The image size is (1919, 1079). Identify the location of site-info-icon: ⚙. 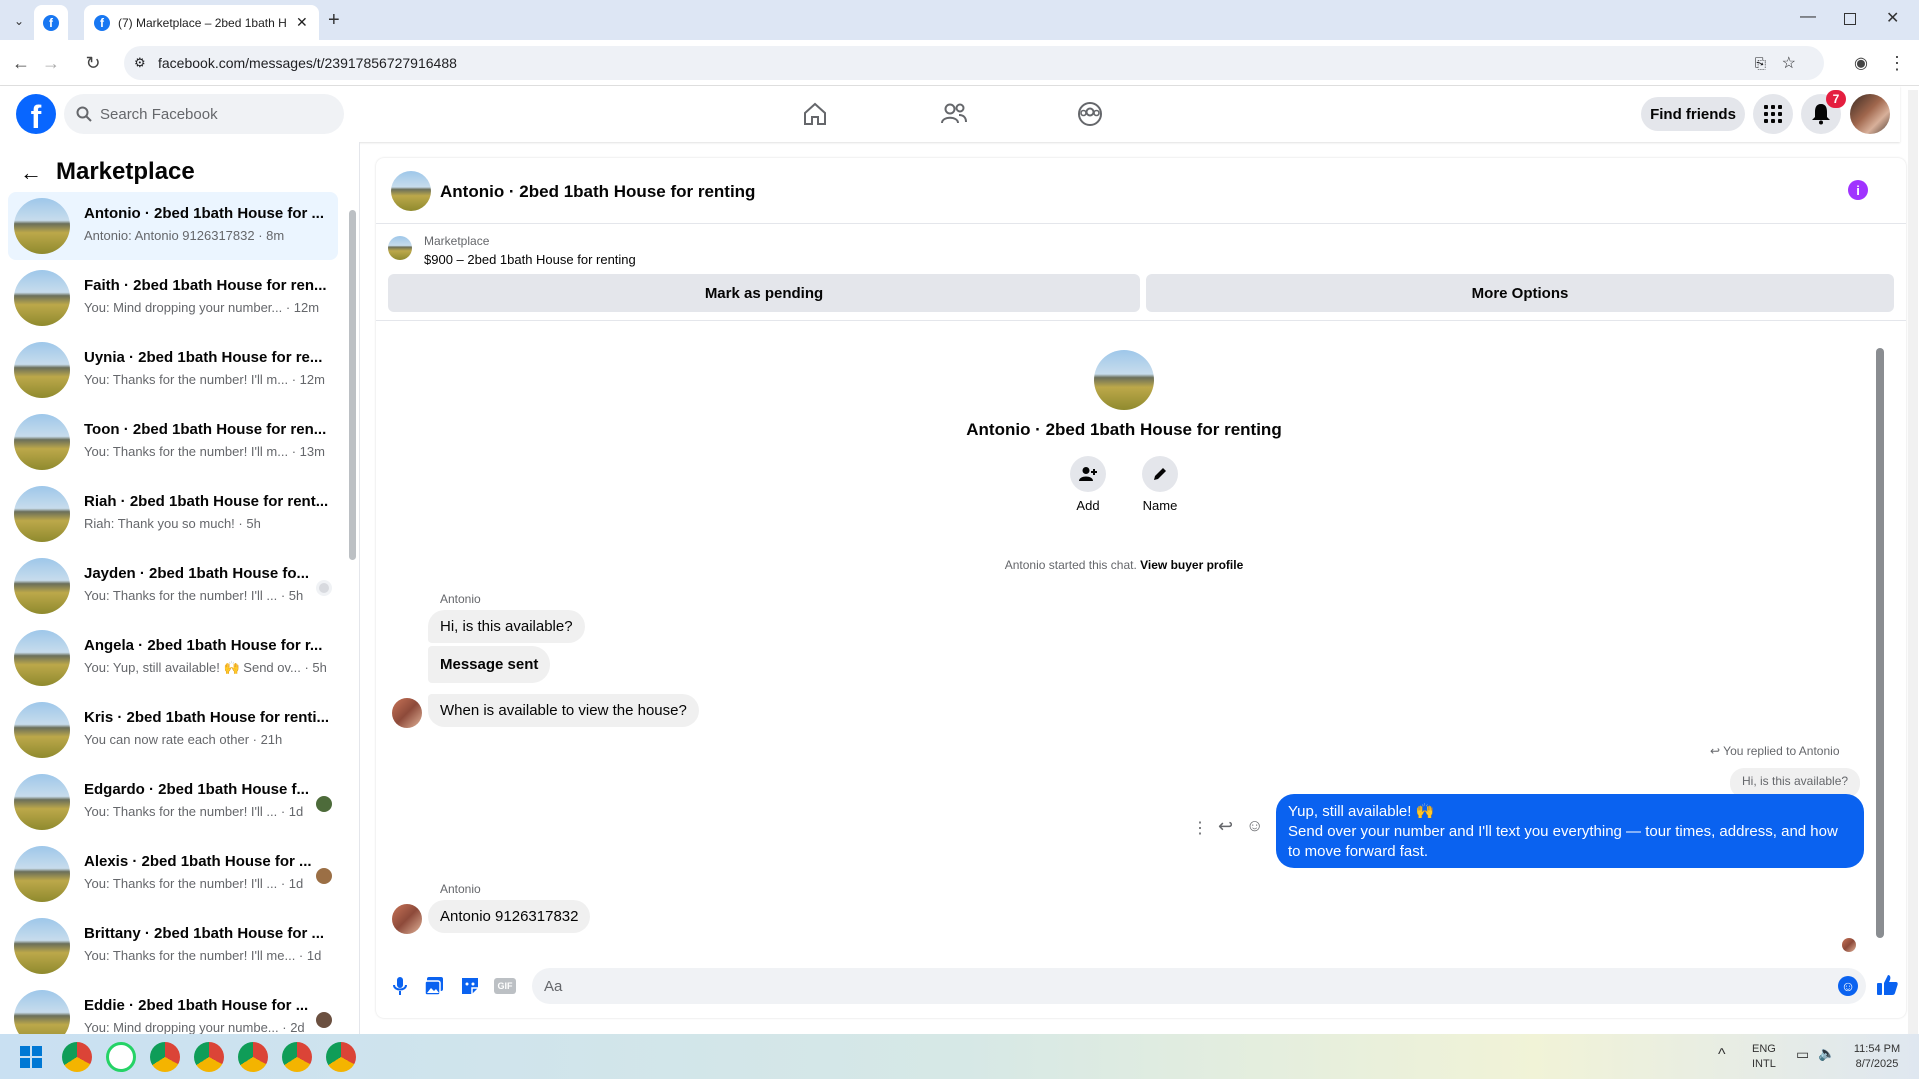
(140, 63).